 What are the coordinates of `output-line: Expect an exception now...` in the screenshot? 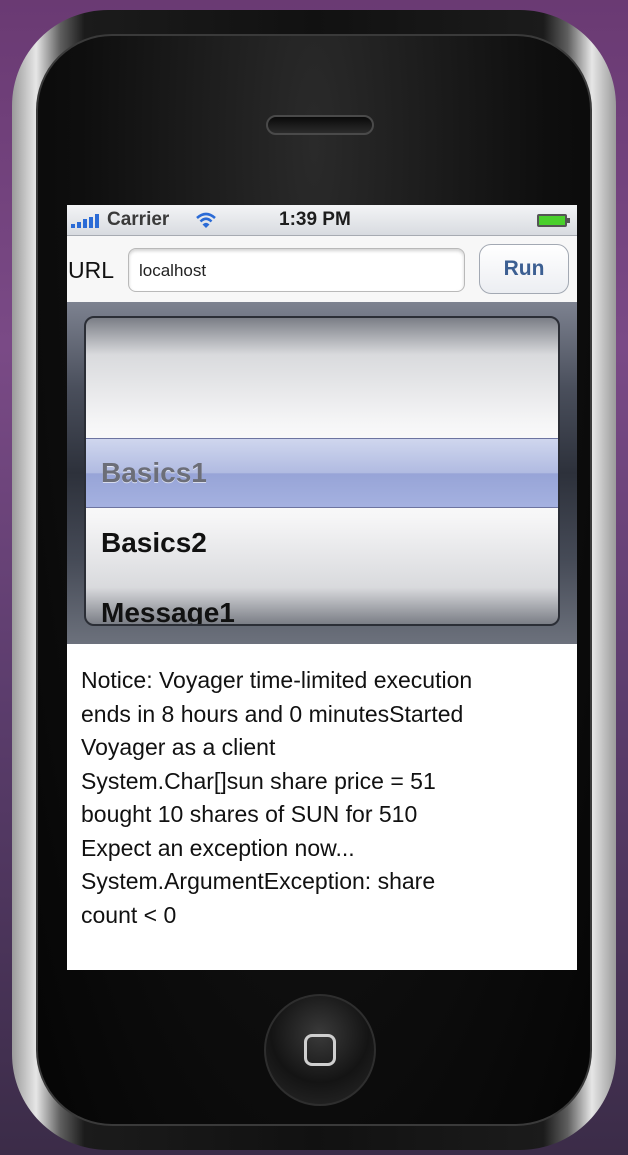 It's located at (218, 847).